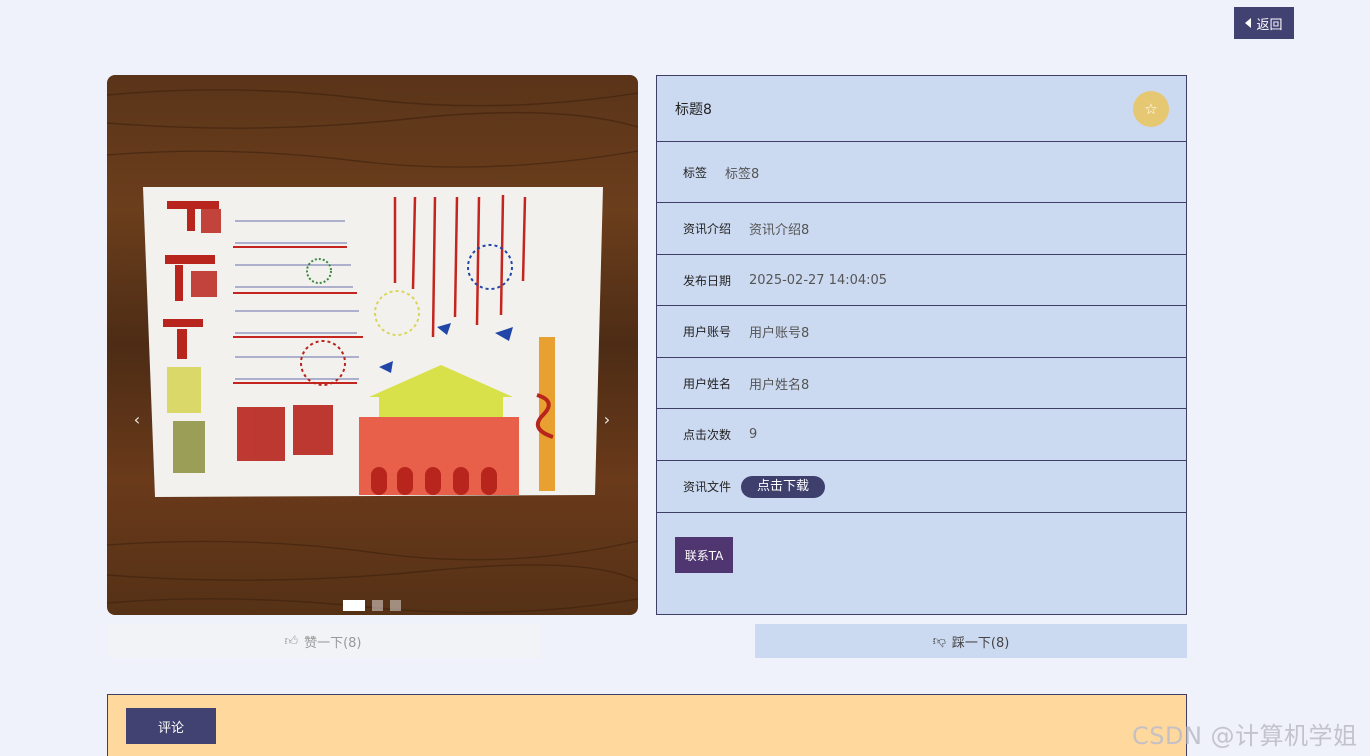 This screenshot has width=1370, height=756. I want to click on star-icon: ☆, so click(1151, 109).